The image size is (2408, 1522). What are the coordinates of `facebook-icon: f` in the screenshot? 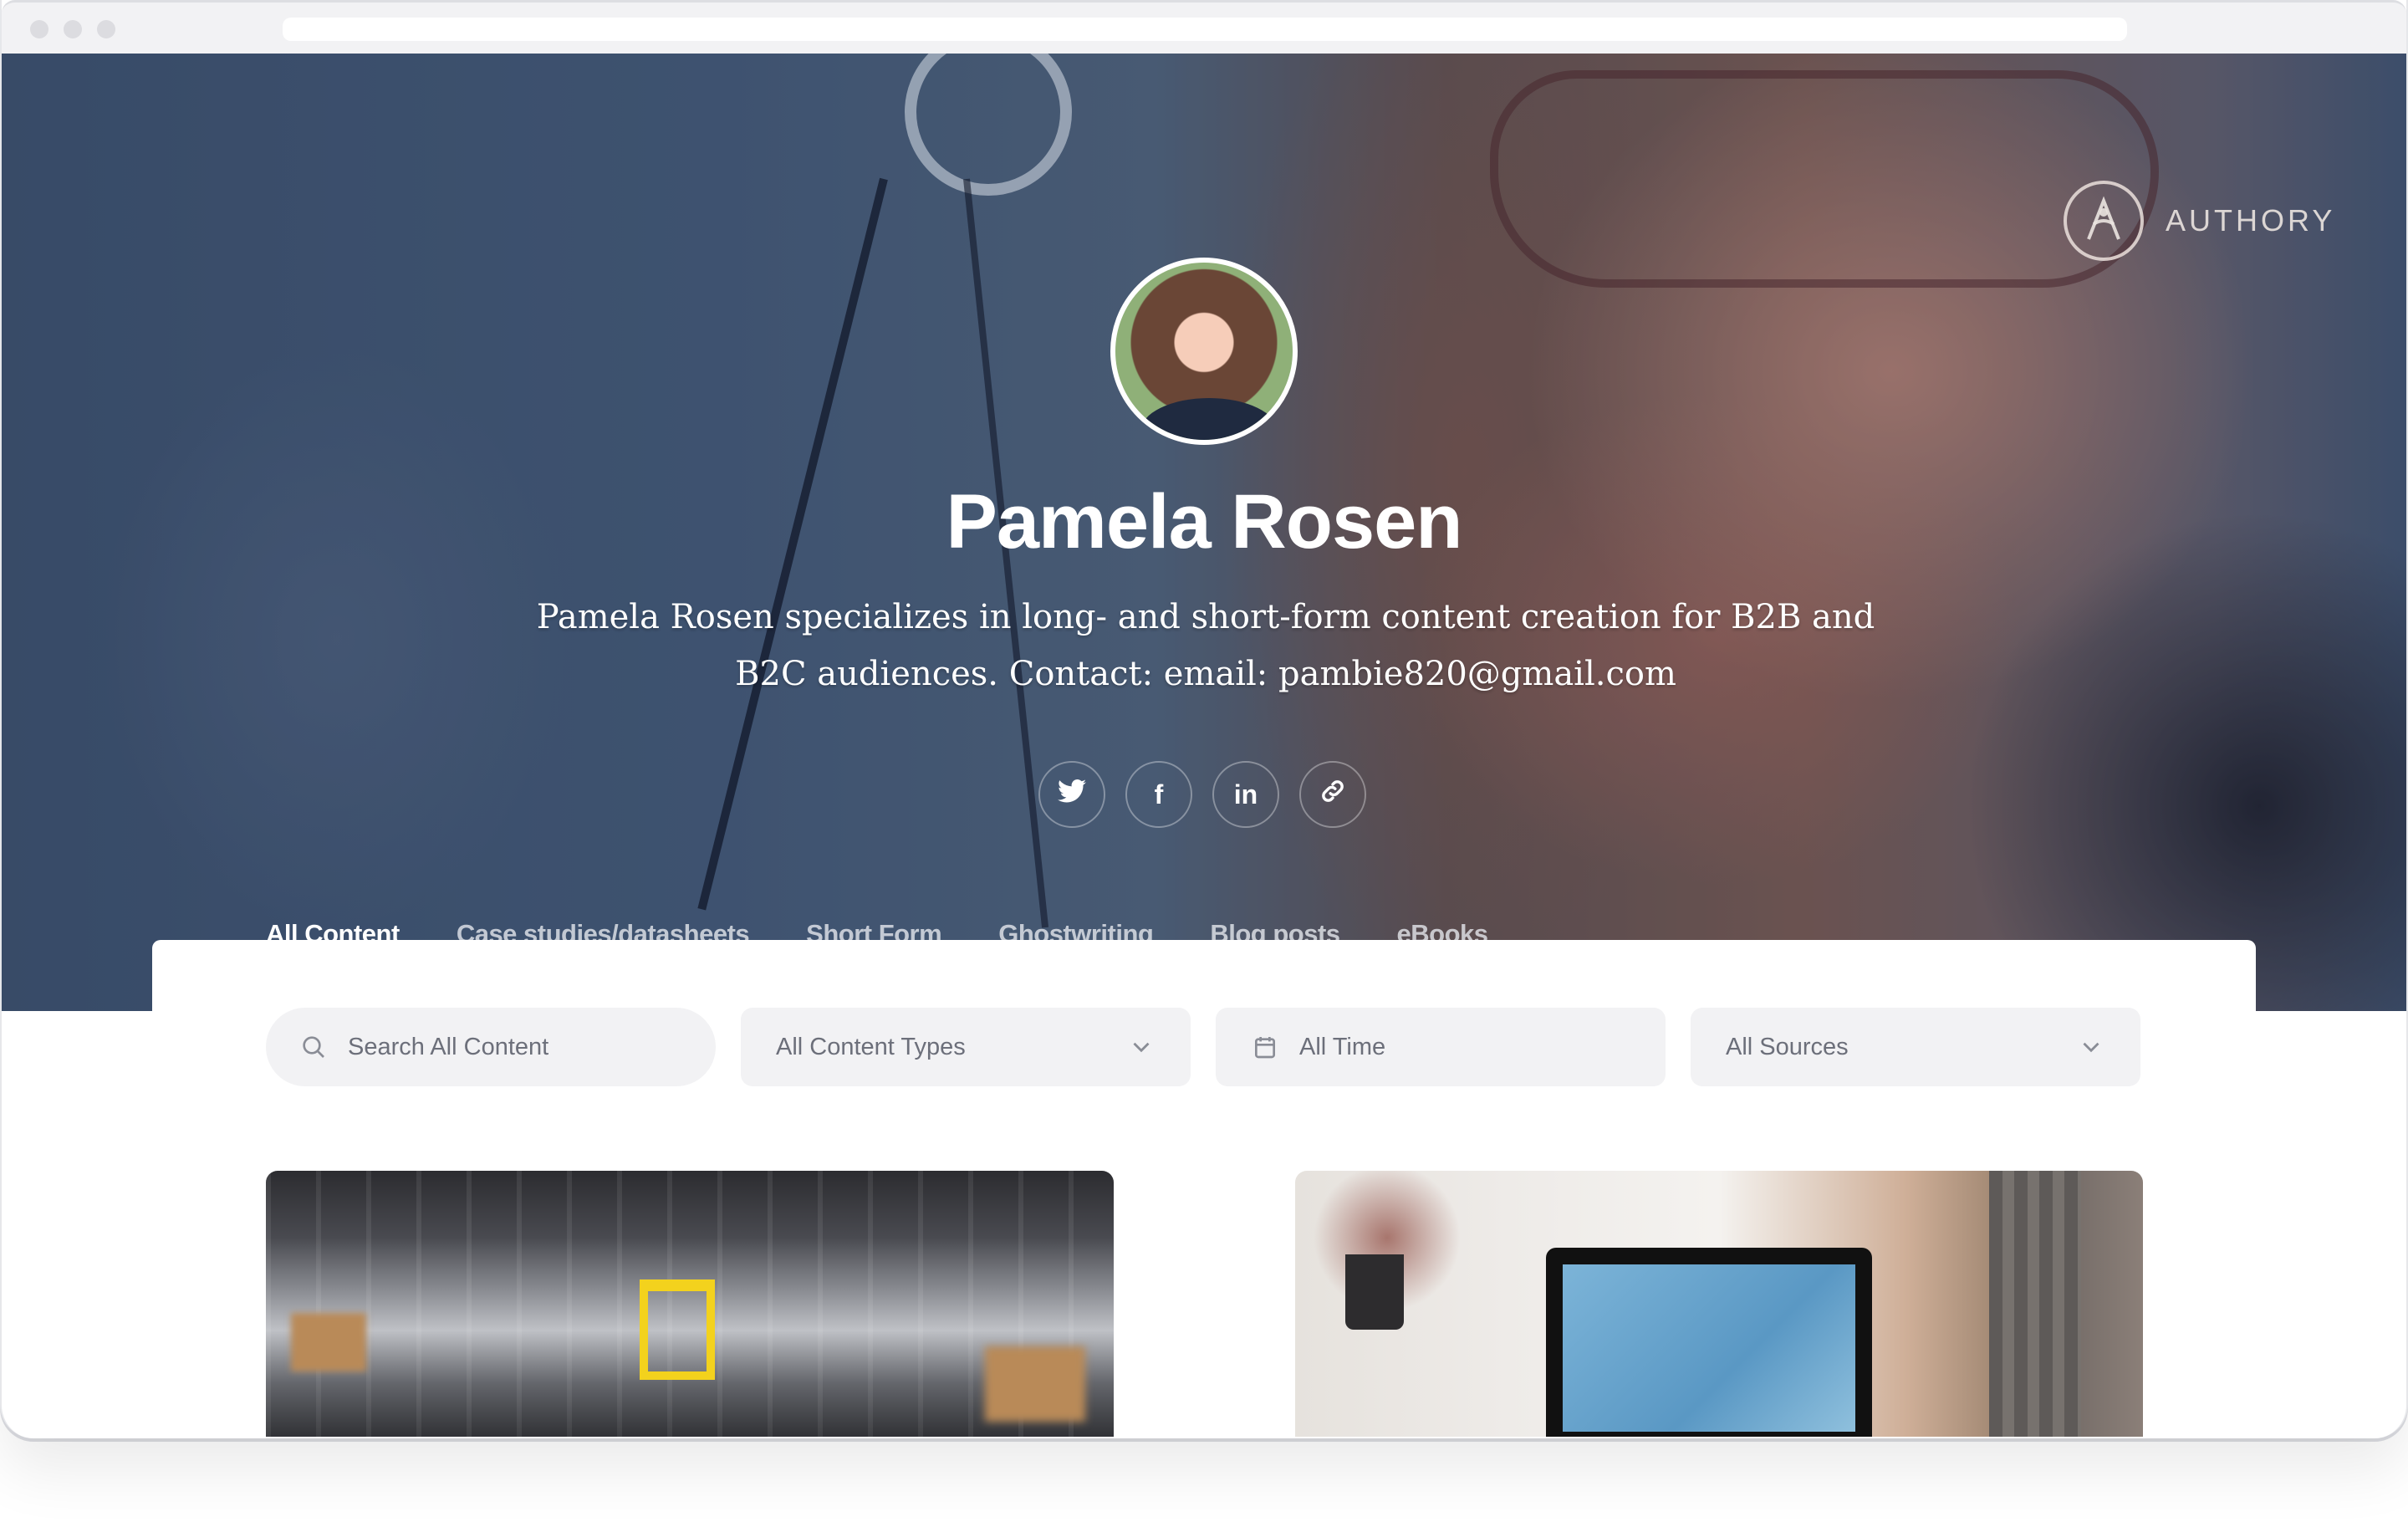 It's located at (1159, 794).